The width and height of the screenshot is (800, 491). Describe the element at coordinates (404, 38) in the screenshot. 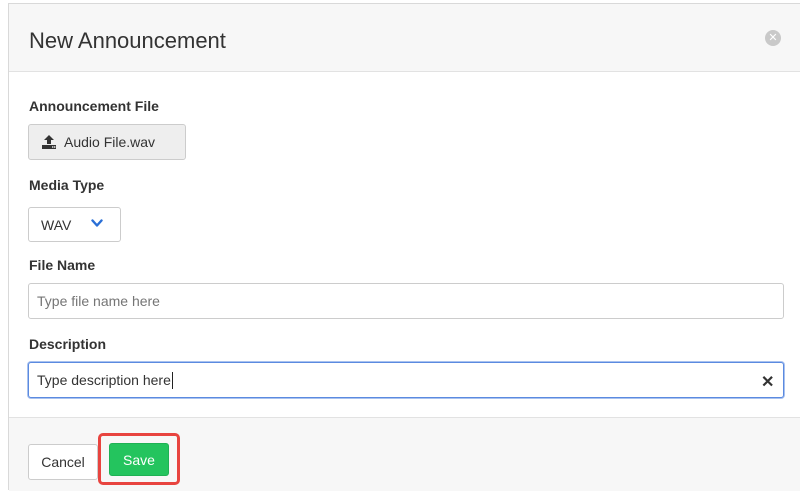

I see `dialog-header: New Announcement ✕` at that location.